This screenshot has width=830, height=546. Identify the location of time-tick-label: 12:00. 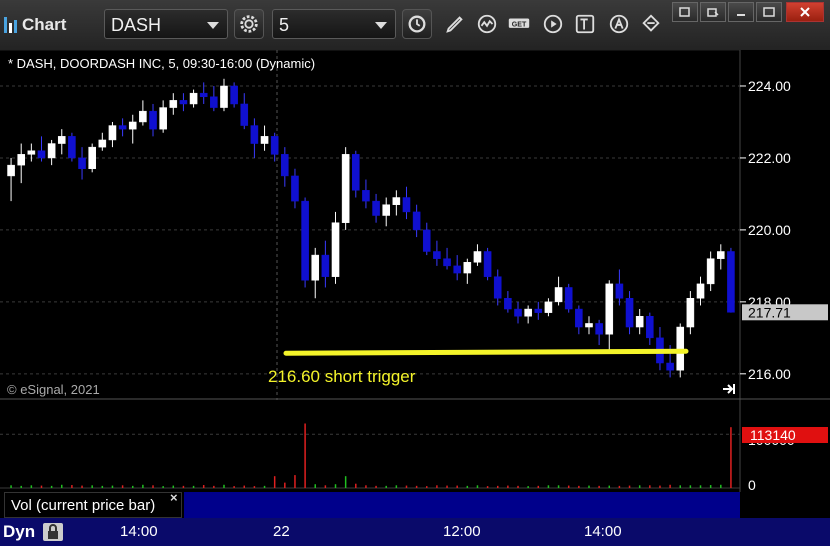
(462, 531).